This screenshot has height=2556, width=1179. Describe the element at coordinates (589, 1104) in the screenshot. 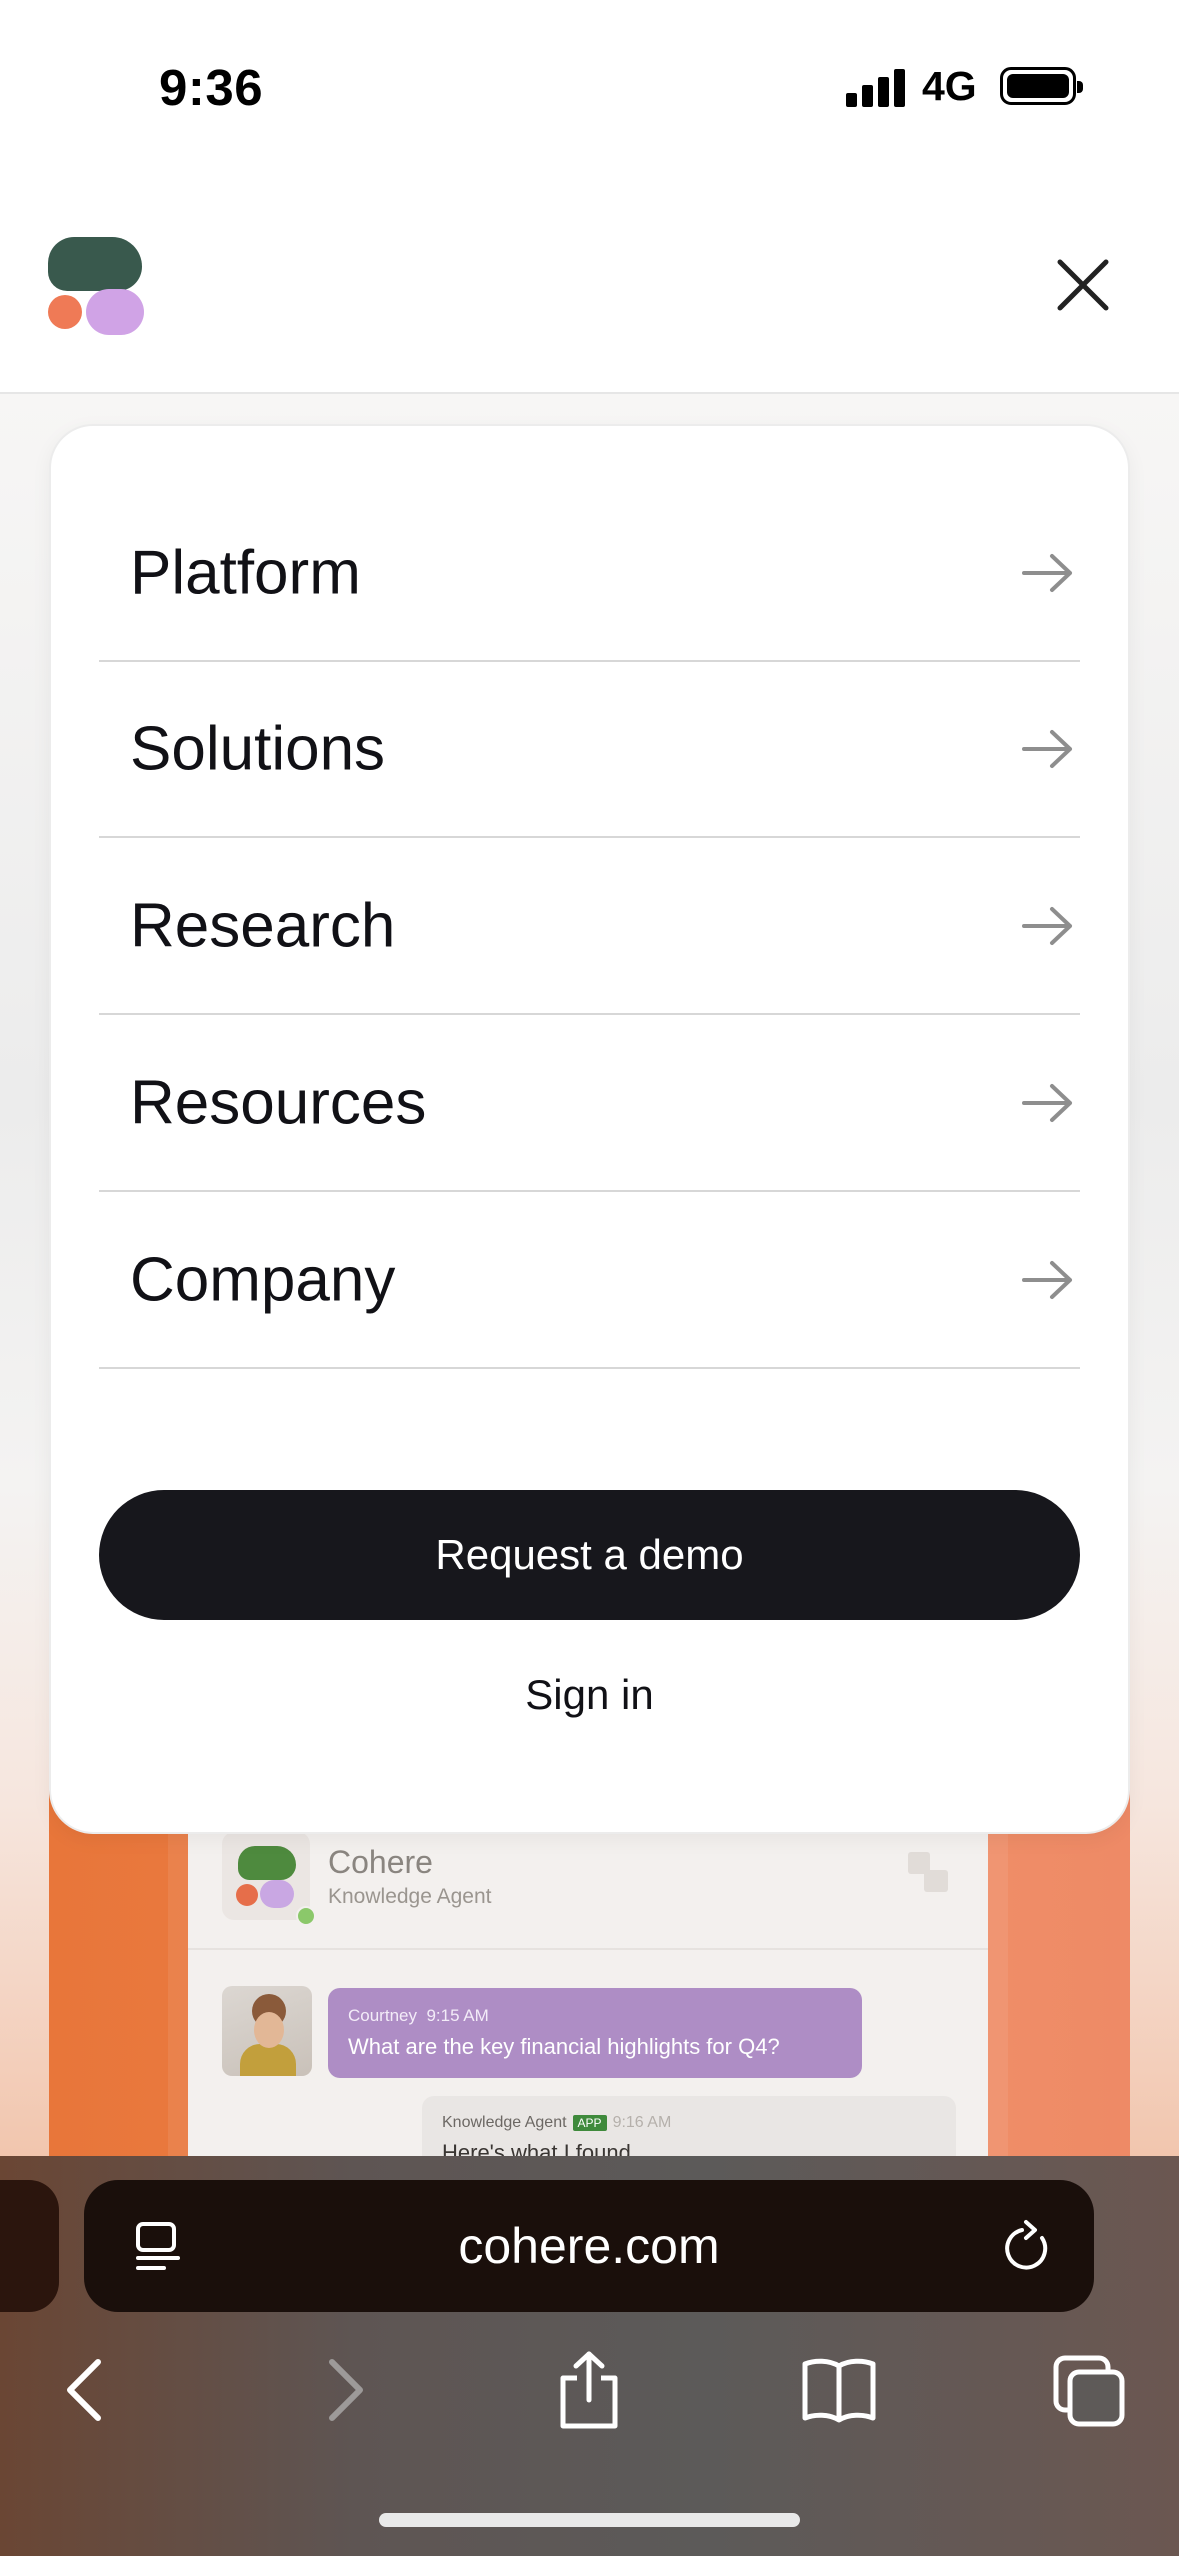

I see `menu-item-resources: Resources` at that location.